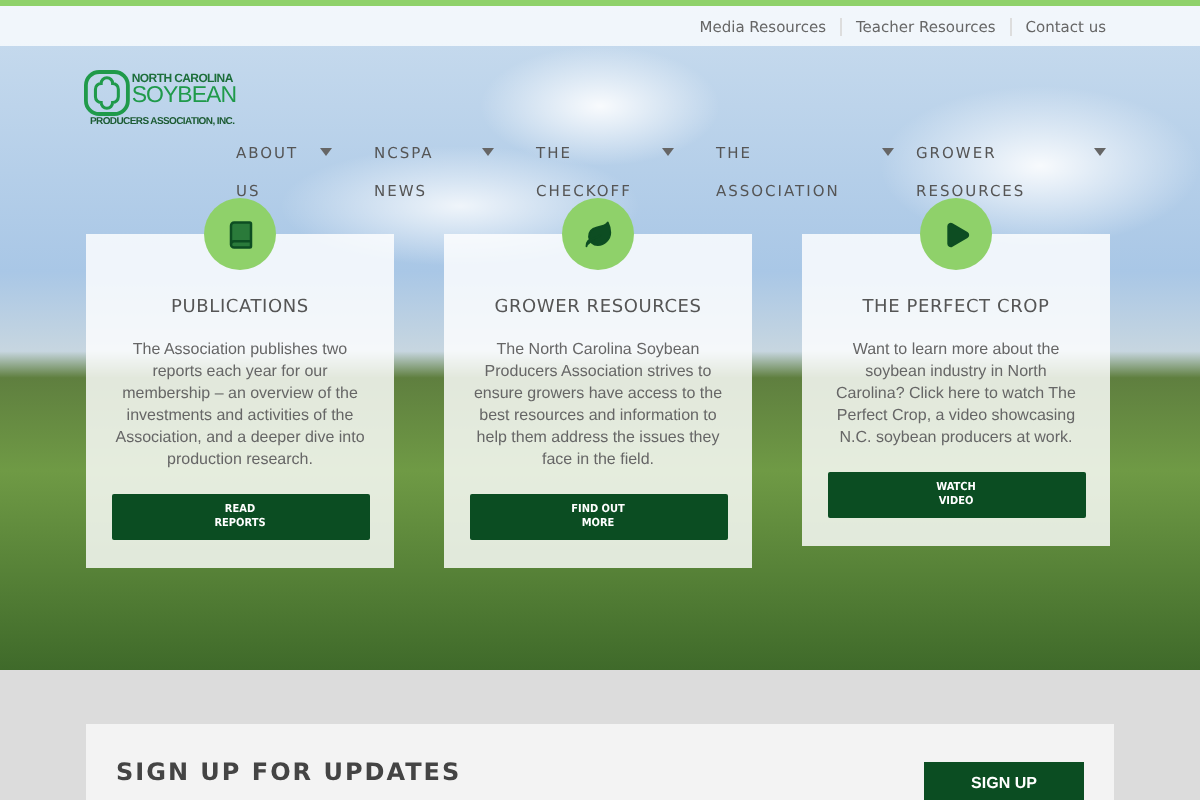 Image resolution: width=1200 pixels, height=800 pixels. Describe the element at coordinates (240, 308) in the screenshot. I see `card-title: PUBLICATIONS` at that location.